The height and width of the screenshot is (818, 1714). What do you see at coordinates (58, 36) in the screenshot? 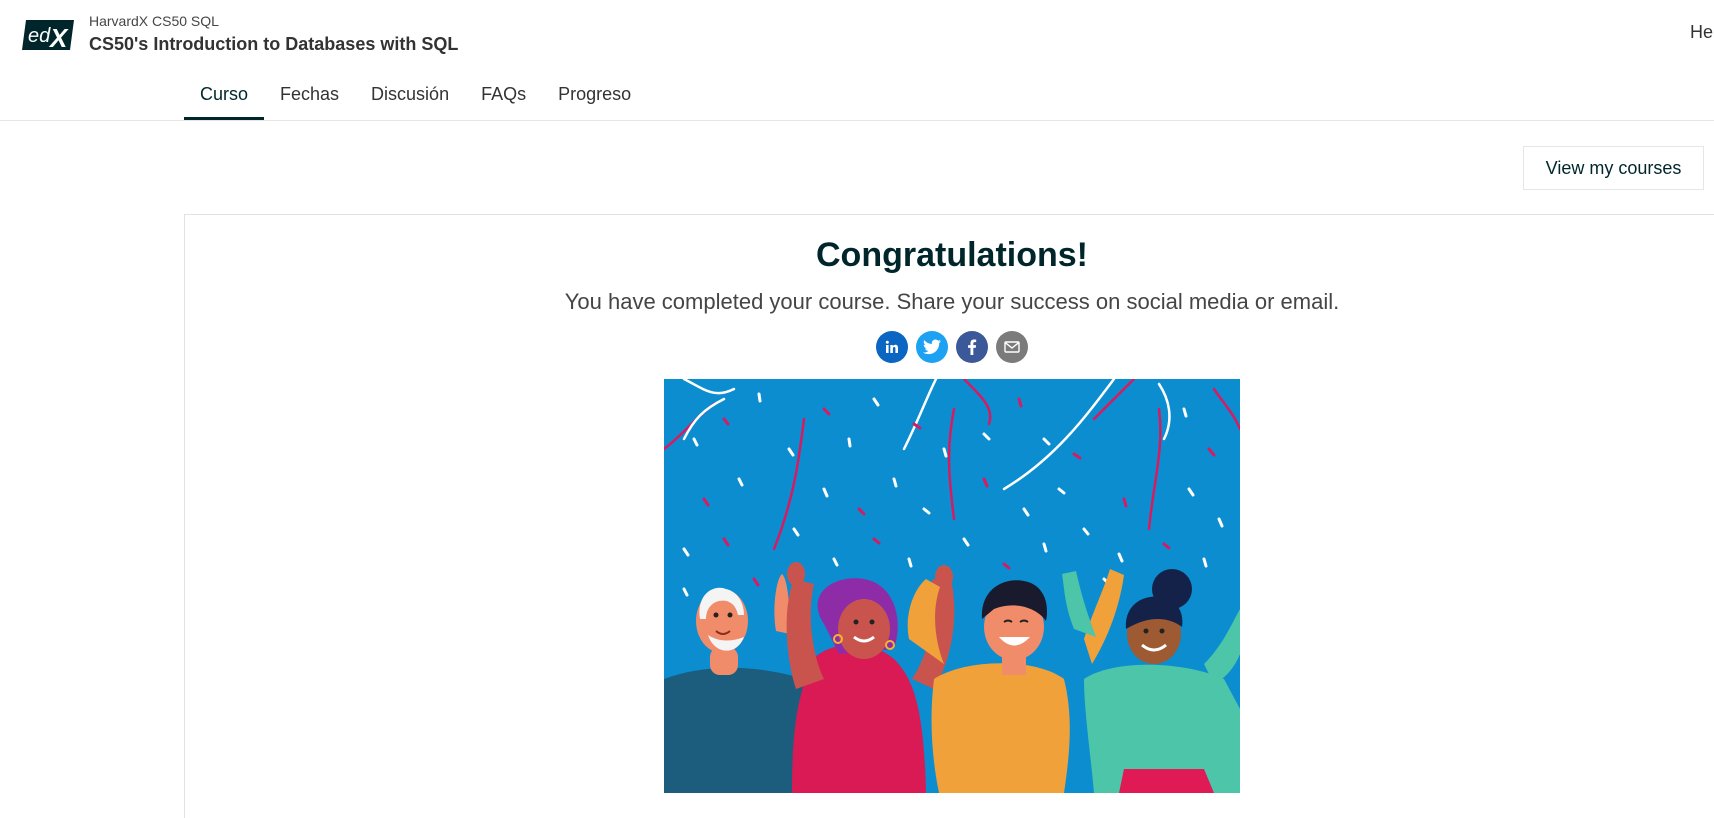
I see `svg-text: X` at bounding box center [58, 36].